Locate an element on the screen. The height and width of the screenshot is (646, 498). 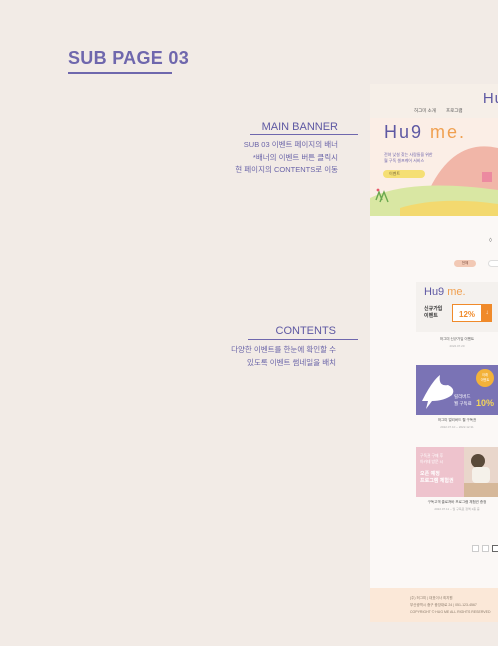
footer-line-2: 부산광역시 중구 중앙대로 24 | 051-123-4567 is located at coordinates (443, 605).